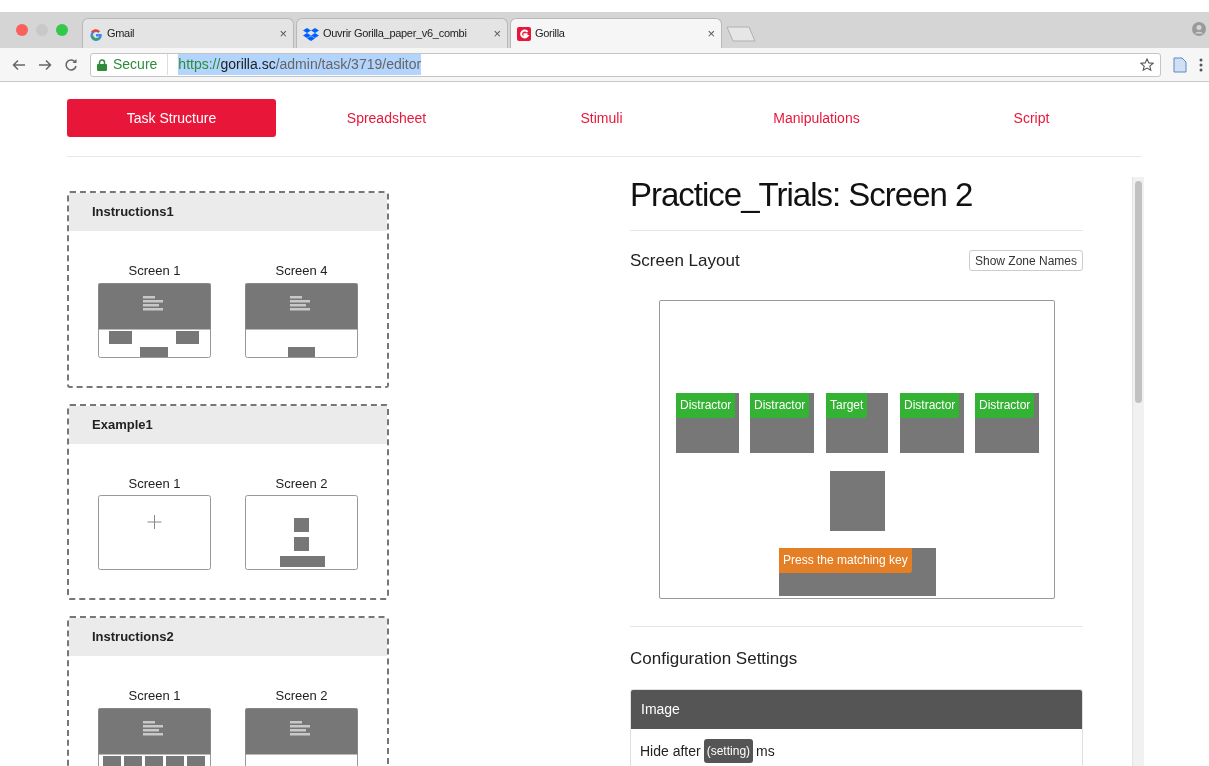 The image size is (1209, 766). Describe the element at coordinates (616, 33) in the screenshot. I see `browser-tab: Gorilla ×` at that location.